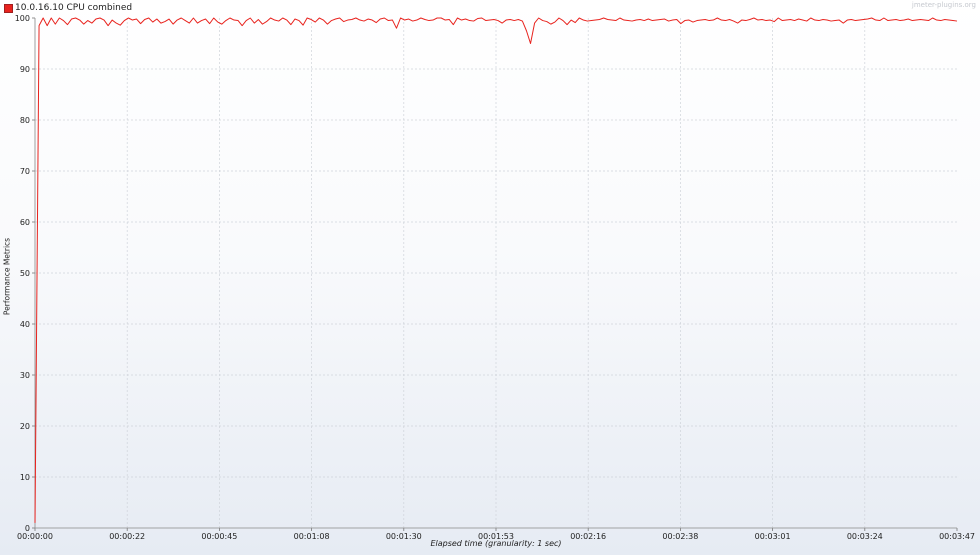 The width and height of the screenshot is (980, 555). I want to click on y-tick-label: 20, so click(25, 426).